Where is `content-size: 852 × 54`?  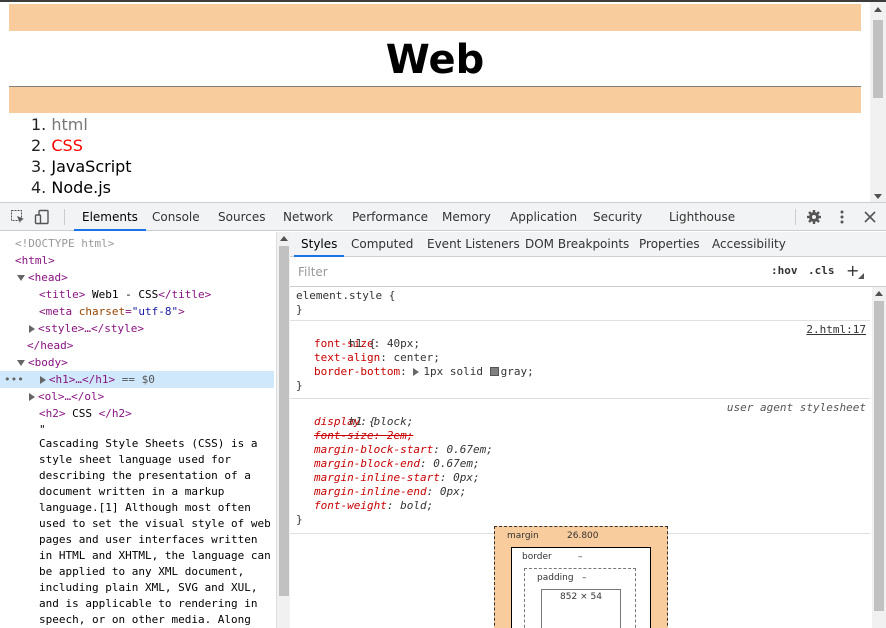 content-size: 852 × 54 is located at coordinates (581, 597).